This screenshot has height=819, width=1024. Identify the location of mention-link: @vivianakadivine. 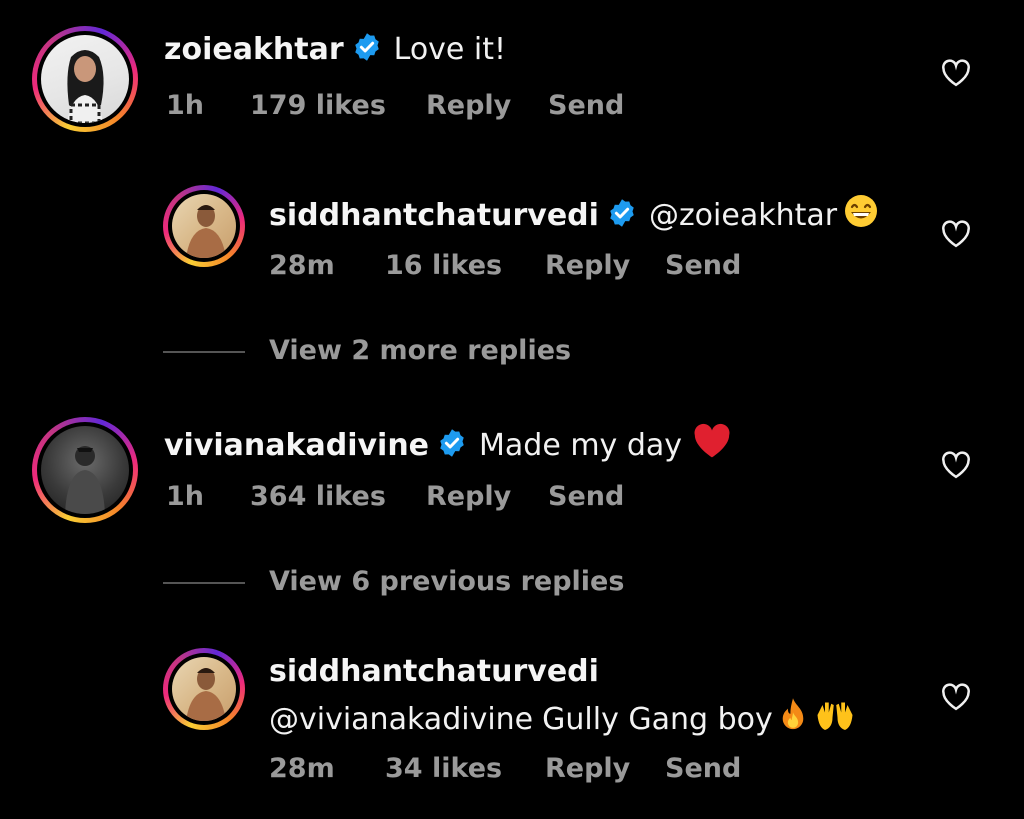
(401, 719).